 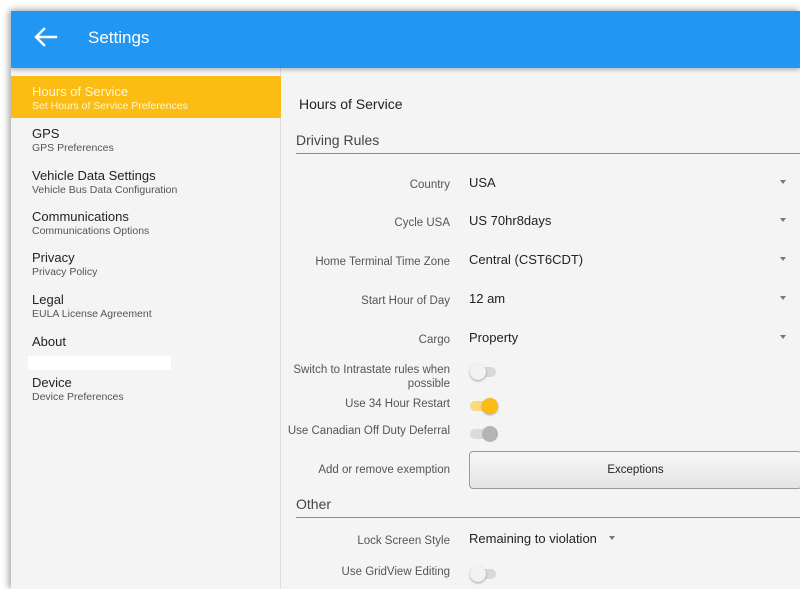 What do you see at coordinates (487, 298) in the screenshot?
I see `start-hour-value: 12 am` at bounding box center [487, 298].